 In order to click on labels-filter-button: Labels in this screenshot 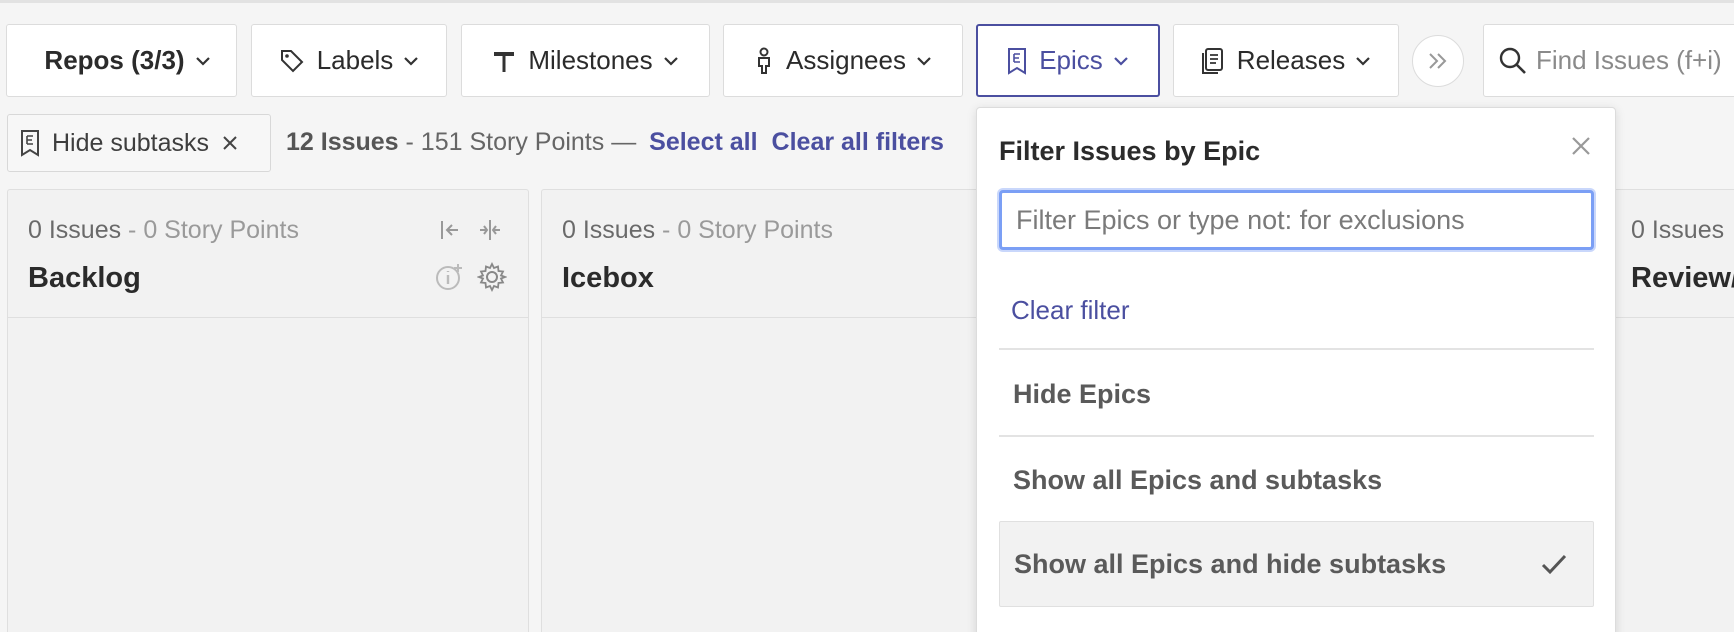, I will do `click(349, 60)`.